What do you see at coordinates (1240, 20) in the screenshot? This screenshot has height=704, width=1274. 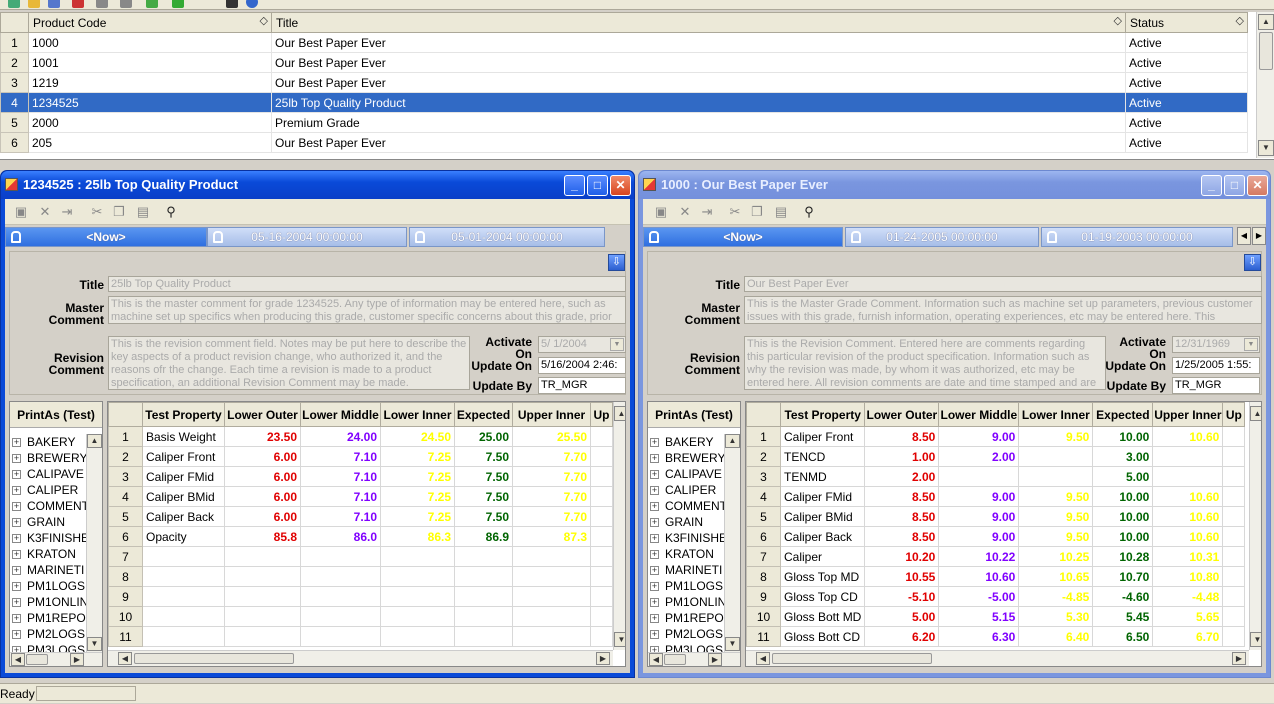 I see `sort-icon: ◇` at bounding box center [1240, 20].